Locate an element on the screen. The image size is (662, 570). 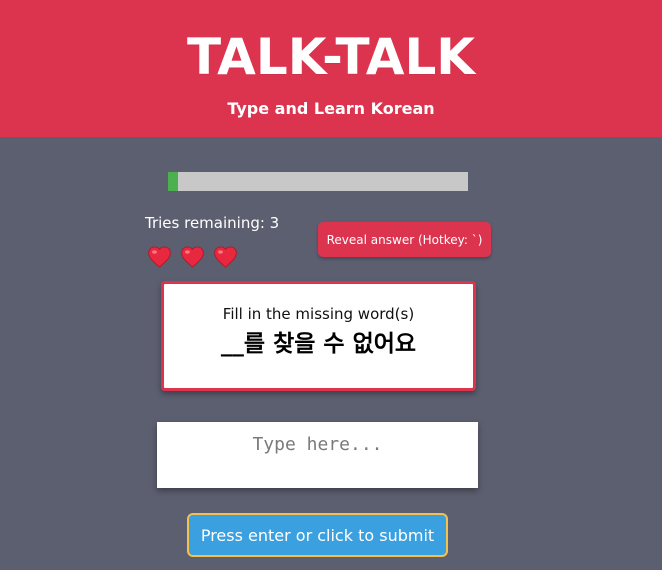
app-title: TALK-TALK is located at coordinates (331, 57).